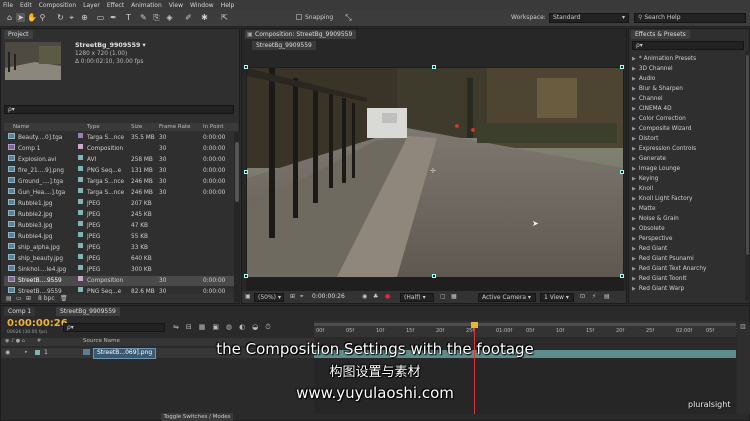 This screenshot has height=421, width=750. What do you see at coordinates (91, 5) in the screenshot?
I see `menu-item-layer: Layer` at bounding box center [91, 5].